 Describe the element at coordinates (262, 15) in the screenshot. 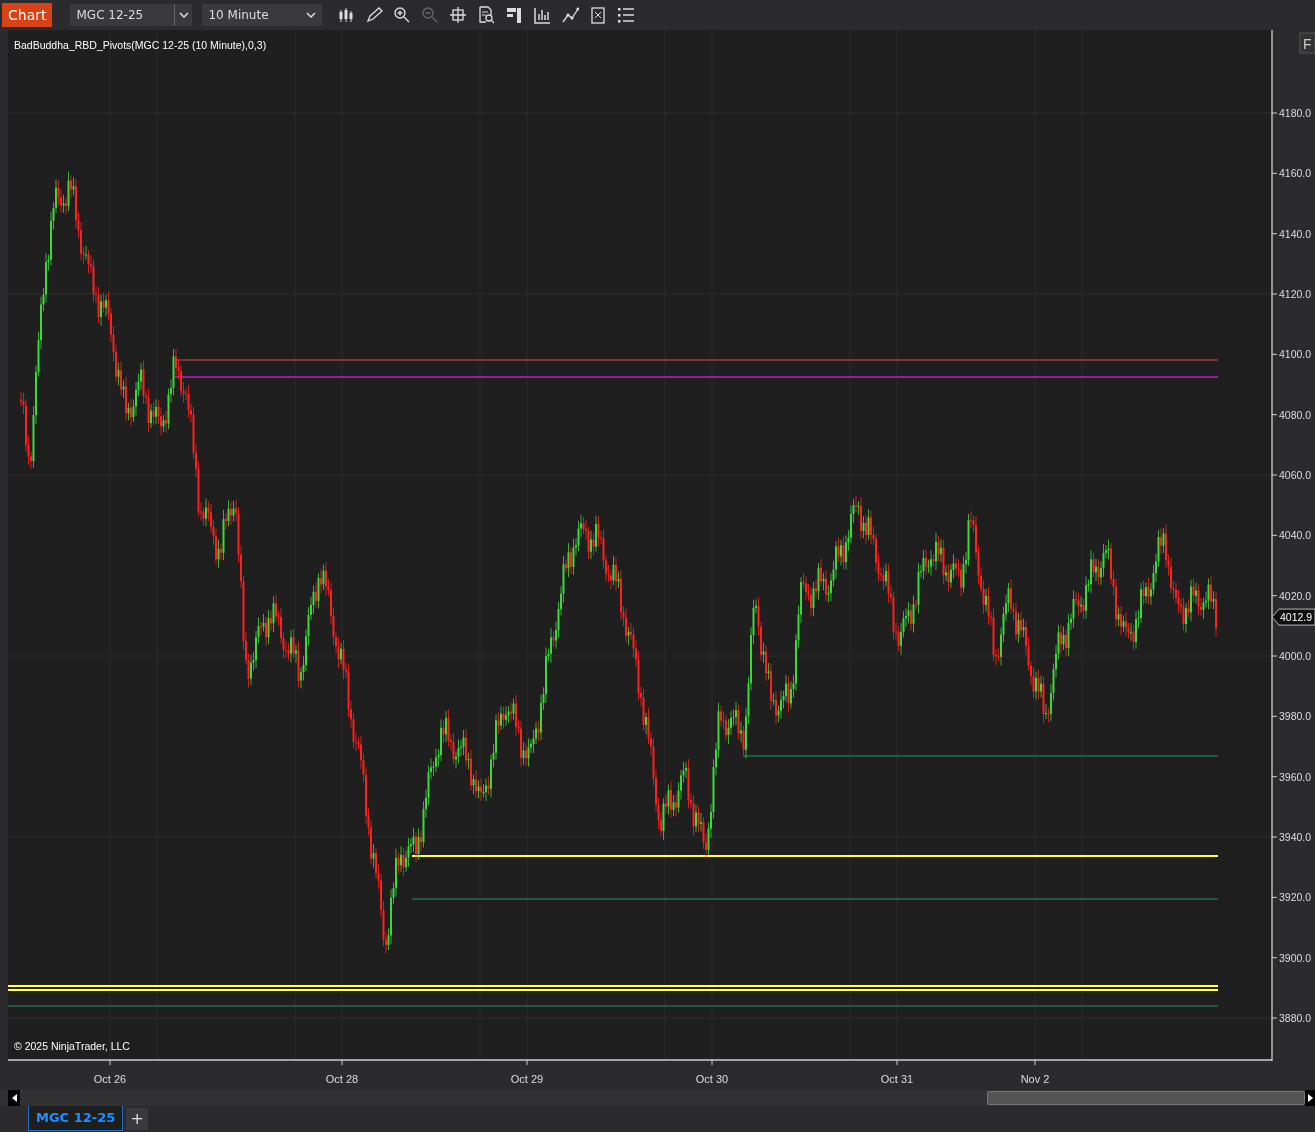

I see `interval-dropdown: 10 Minute` at that location.